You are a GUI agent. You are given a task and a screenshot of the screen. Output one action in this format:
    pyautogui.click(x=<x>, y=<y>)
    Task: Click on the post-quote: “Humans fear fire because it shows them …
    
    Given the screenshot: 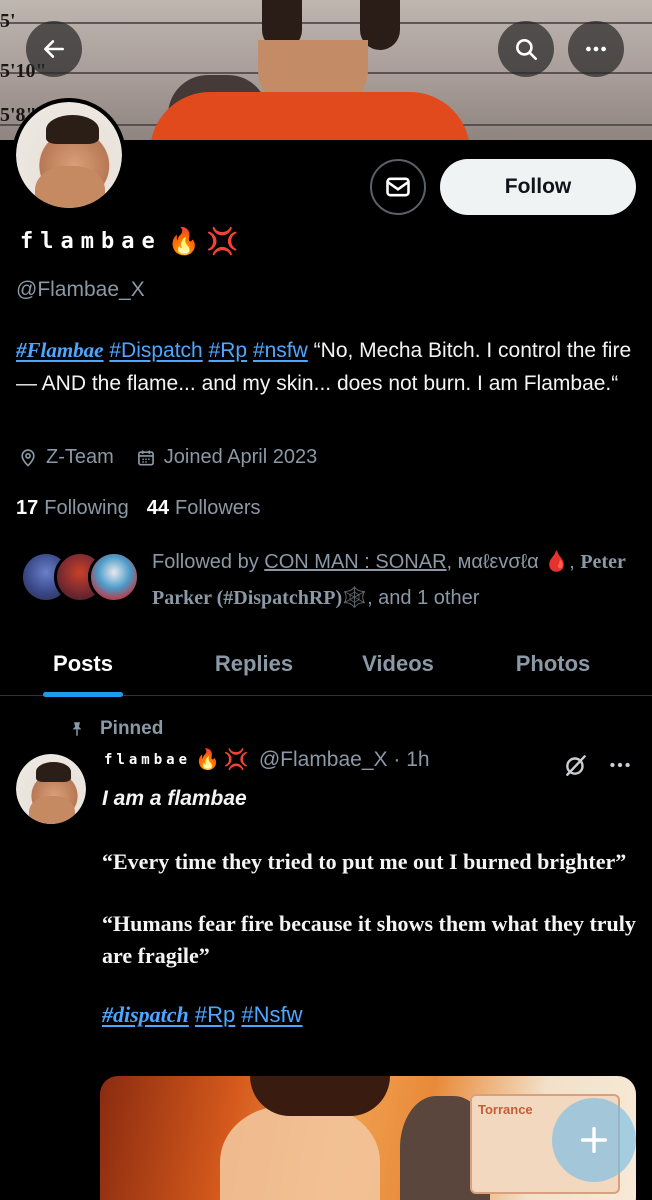 What is the action you would take?
    pyautogui.click(x=369, y=939)
    